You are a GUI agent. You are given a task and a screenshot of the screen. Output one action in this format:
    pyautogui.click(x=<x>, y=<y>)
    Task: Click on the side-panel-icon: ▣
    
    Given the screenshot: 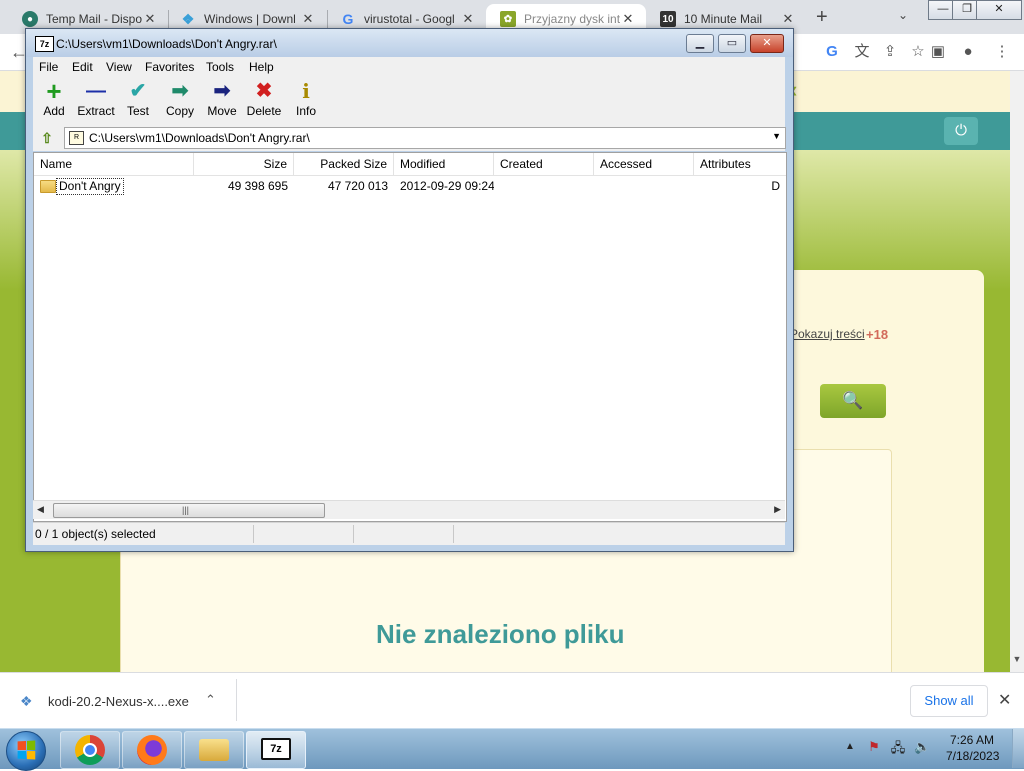 What is the action you would take?
    pyautogui.click(x=938, y=52)
    